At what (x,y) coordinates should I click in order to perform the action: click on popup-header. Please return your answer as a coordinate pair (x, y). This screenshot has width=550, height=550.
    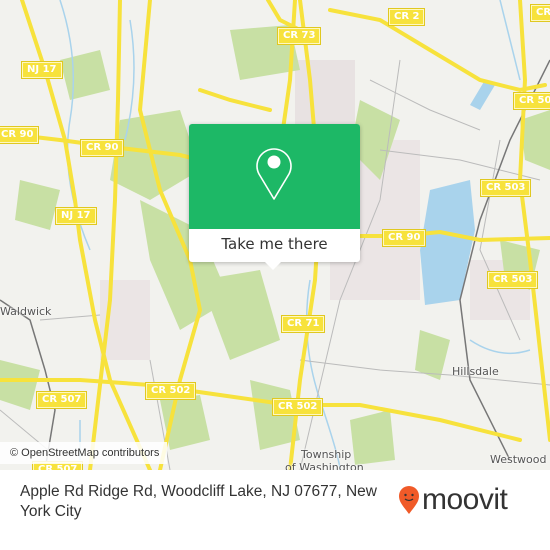
    Looking at the image, I should click on (274, 176).